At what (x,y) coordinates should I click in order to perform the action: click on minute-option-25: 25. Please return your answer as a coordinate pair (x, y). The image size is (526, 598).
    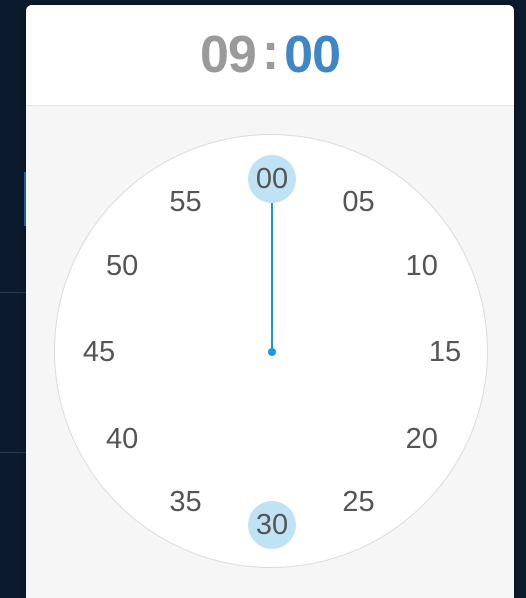
    Looking at the image, I should click on (359, 502).